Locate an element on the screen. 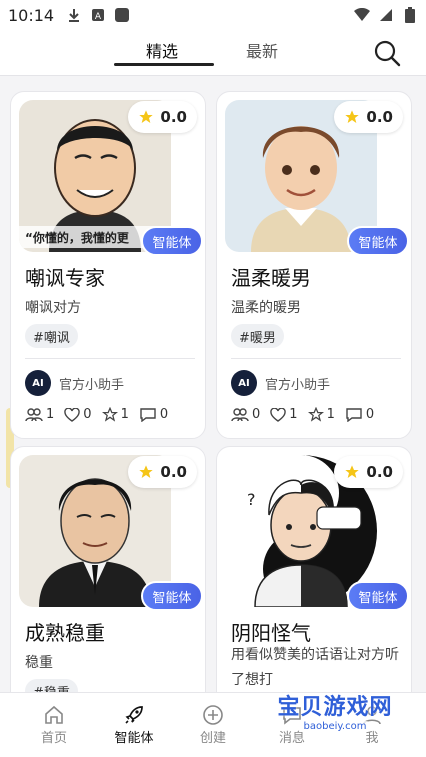  agent-title: 嘲讽专家 is located at coordinates (65, 278).